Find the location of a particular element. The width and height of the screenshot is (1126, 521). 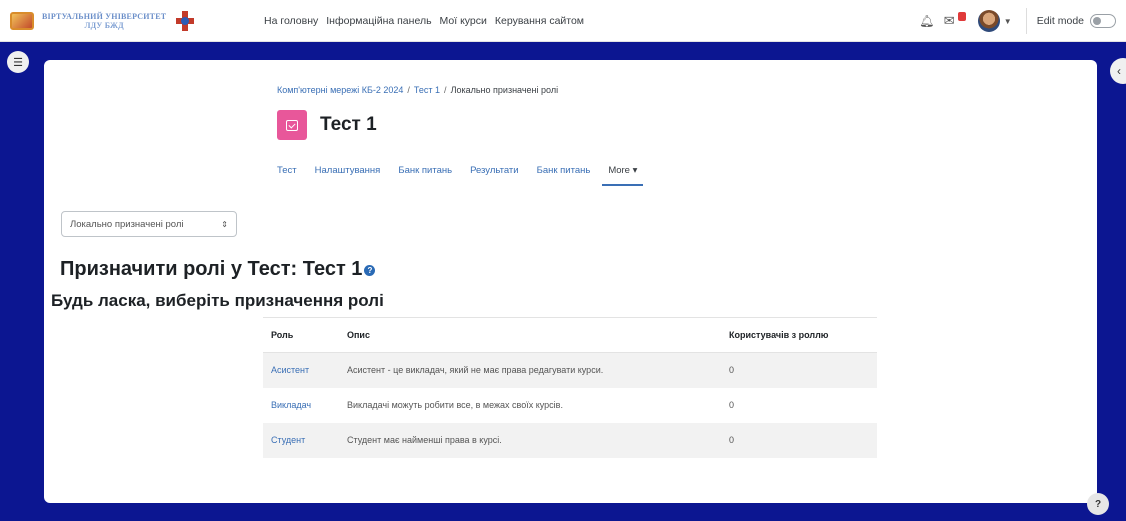

header-role: Роль is located at coordinates (301, 335).